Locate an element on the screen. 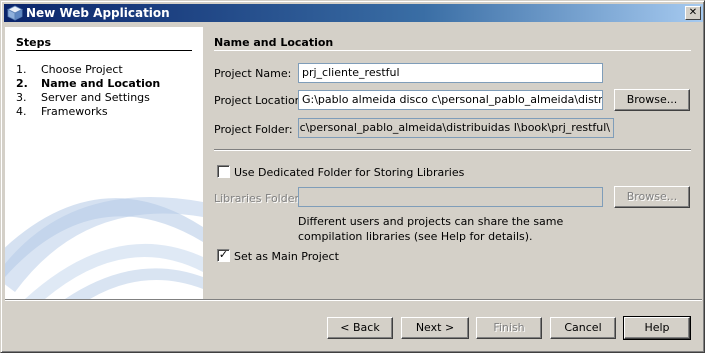 Image resolution: width=705 pixels, height=353 pixels. cancel-button: Cancel is located at coordinates (583, 328).